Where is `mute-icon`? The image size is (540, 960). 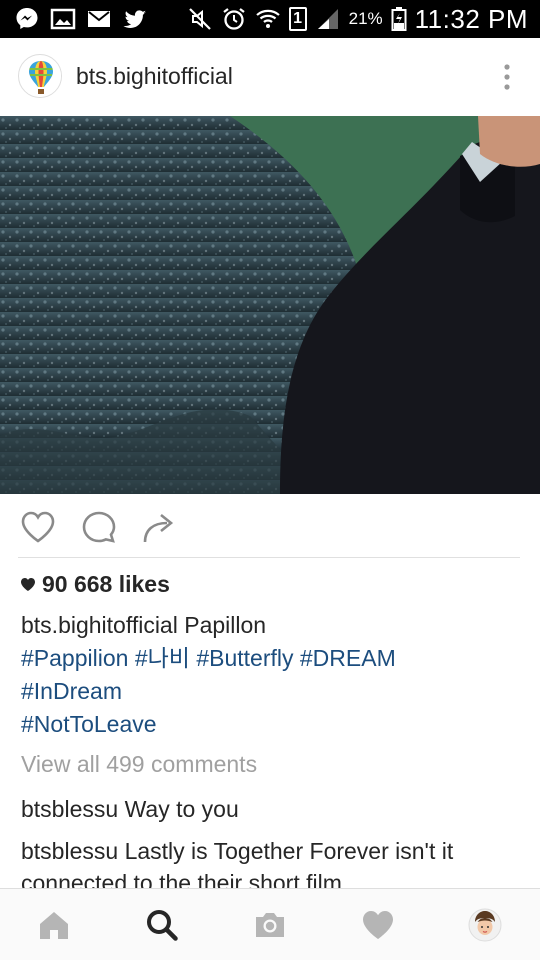
mute-icon is located at coordinates (199, 19).